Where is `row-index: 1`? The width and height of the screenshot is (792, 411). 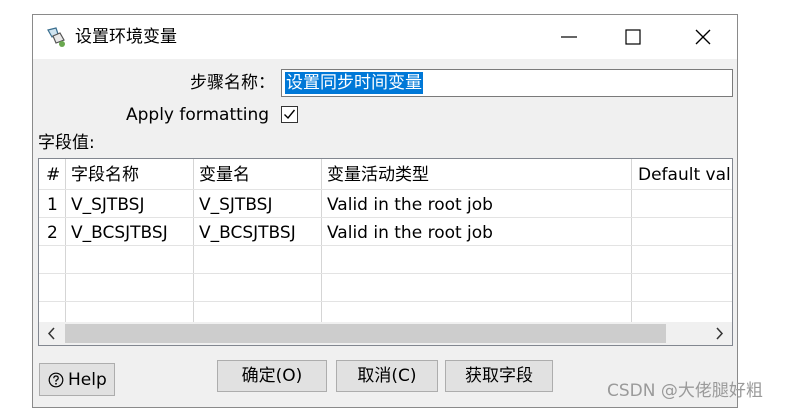 row-index: 1 is located at coordinates (52, 205).